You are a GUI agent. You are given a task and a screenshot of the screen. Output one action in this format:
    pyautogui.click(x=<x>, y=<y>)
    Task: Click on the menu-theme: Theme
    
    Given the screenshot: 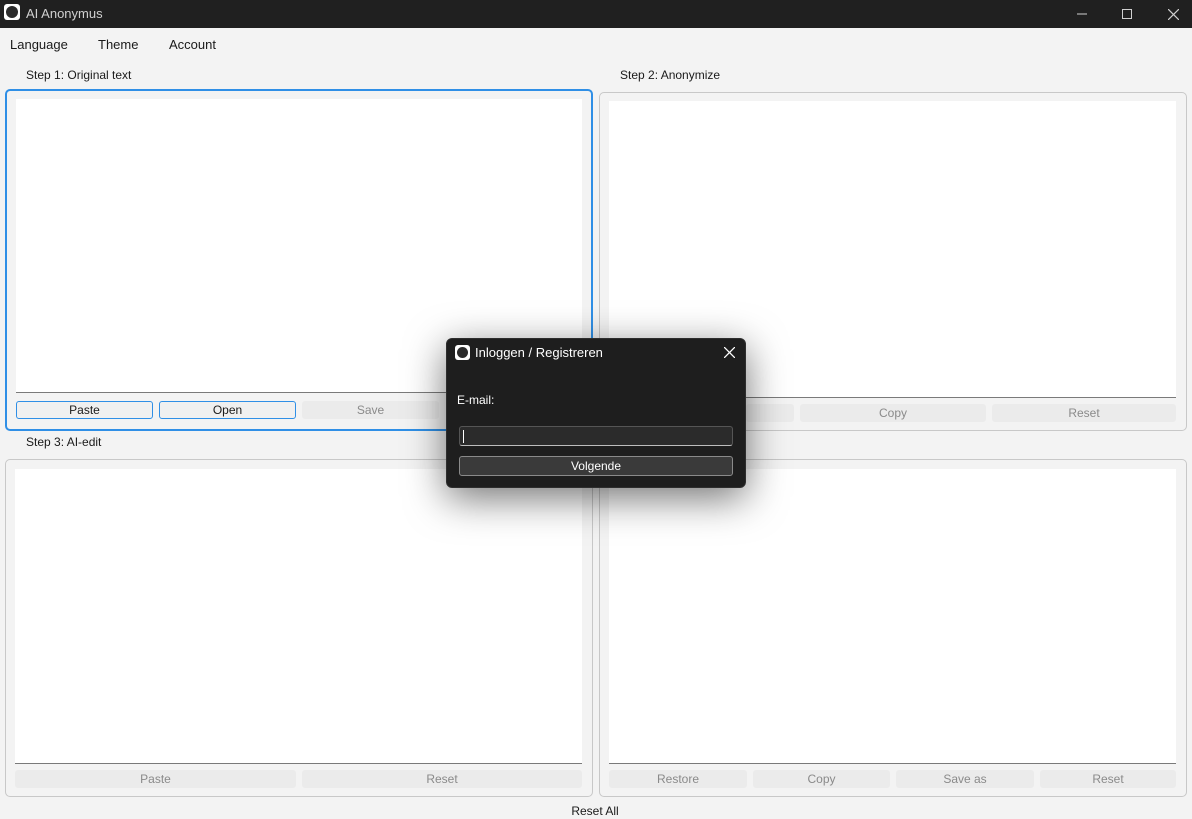 What is the action you would take?
    pyautogui.click(x=118, y=44)
    